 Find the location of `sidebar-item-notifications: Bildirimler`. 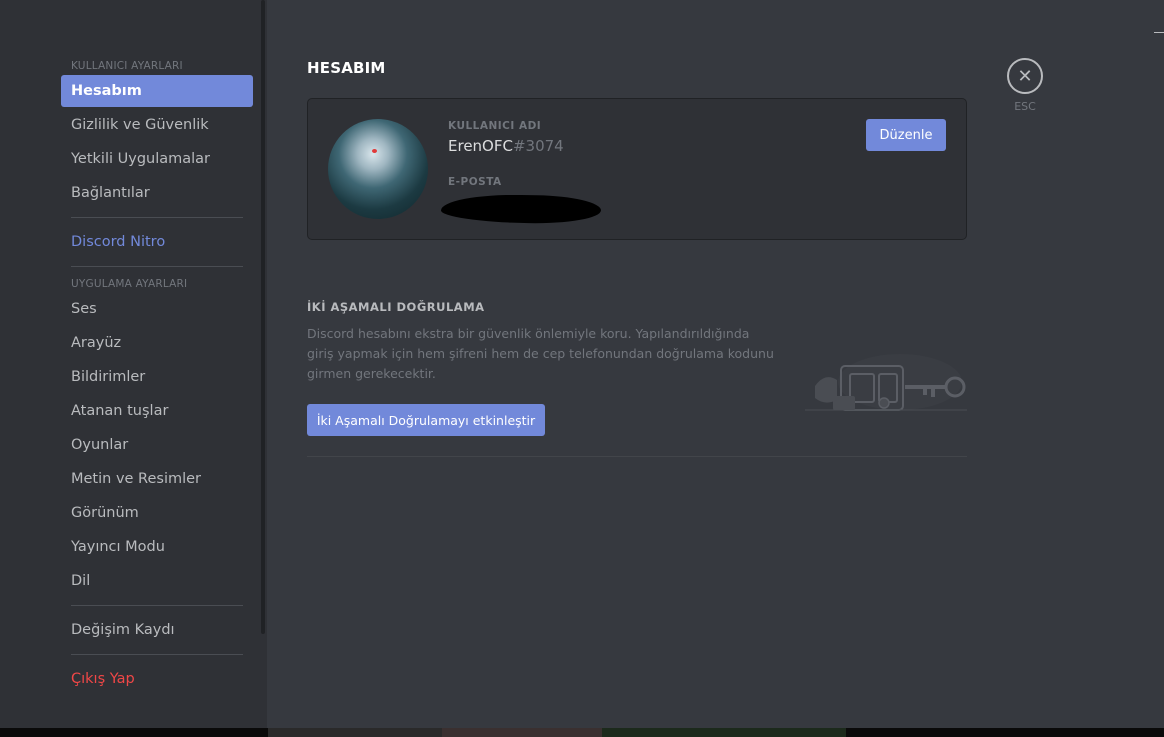

sidebar-item-notifications: Bildirimler is located at coordinates (157, 377).